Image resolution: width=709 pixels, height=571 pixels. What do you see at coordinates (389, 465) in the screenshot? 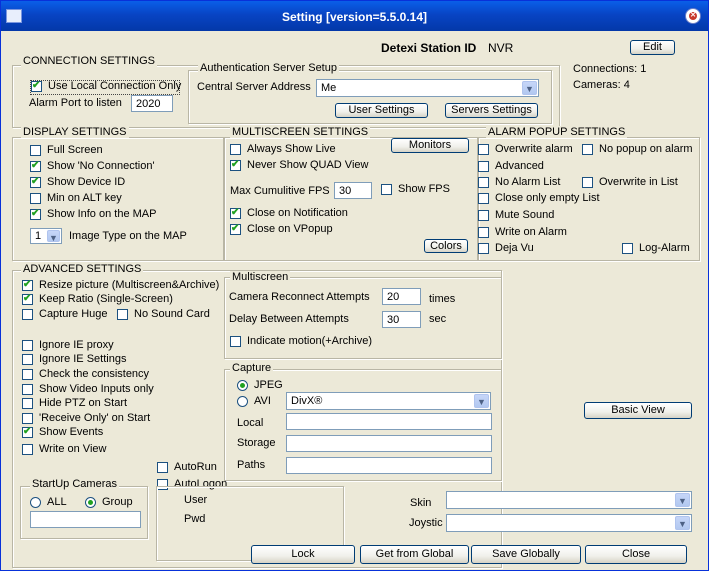
I see `paths-input` at bounding box center [389, 465].